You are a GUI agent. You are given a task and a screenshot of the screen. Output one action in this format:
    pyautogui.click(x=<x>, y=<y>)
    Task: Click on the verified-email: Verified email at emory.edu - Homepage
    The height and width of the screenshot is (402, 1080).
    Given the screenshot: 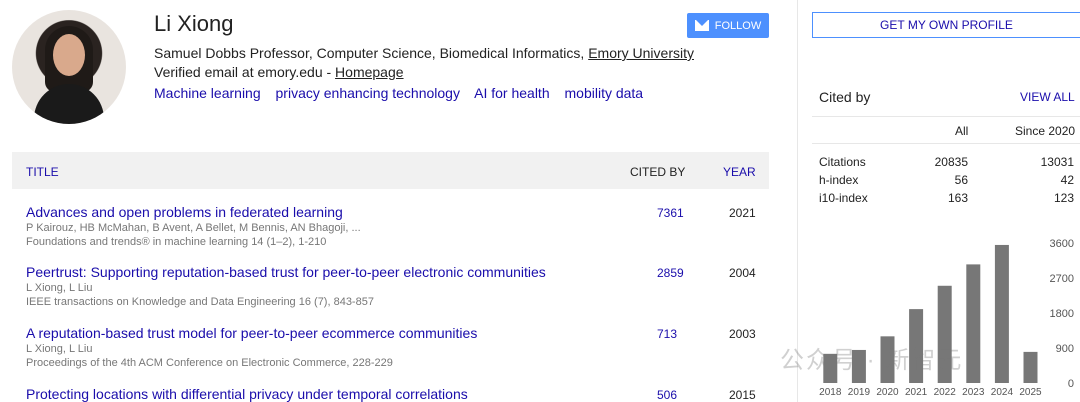 What is the action you would take?
    pyautogui.click(x=279, y=72)
    